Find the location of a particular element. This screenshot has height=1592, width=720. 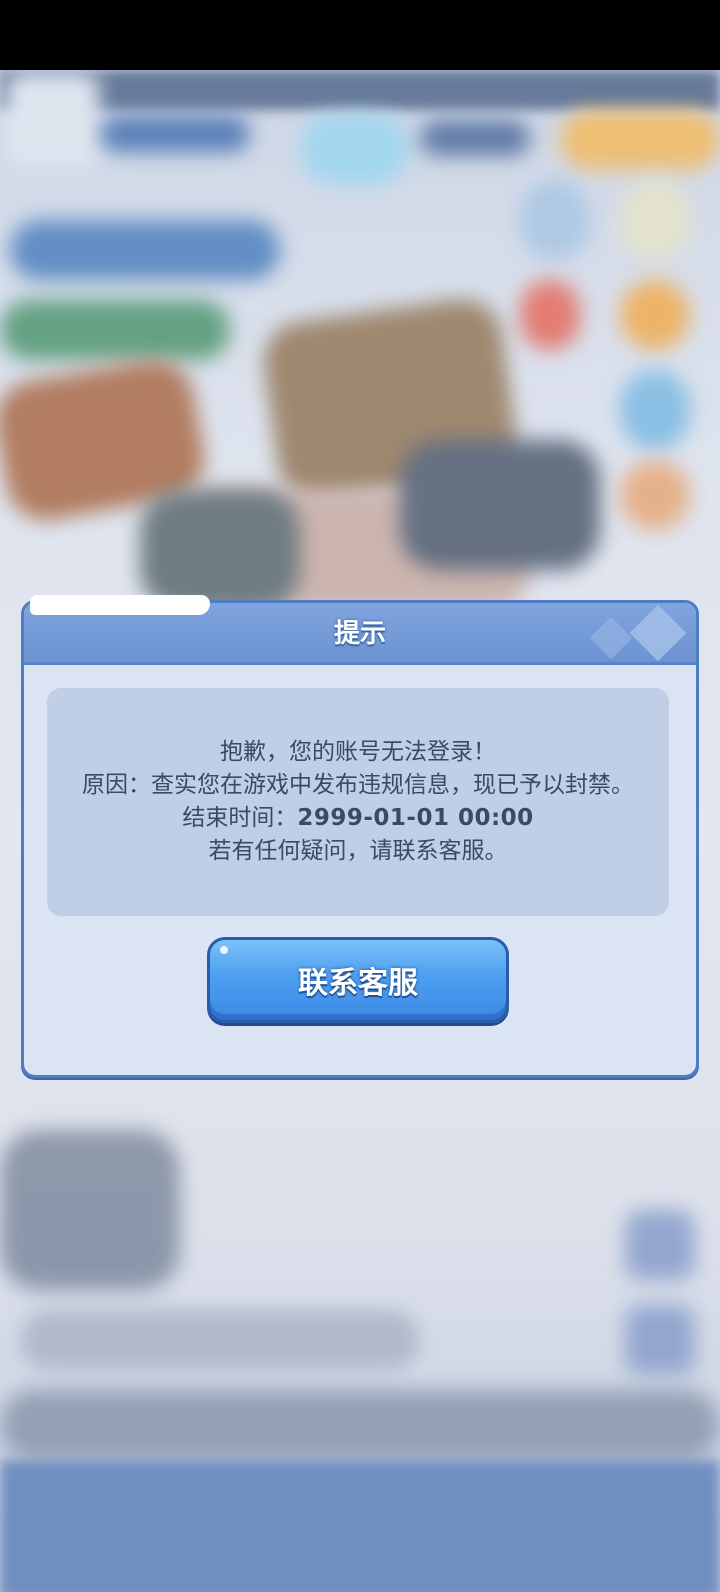

dialog-title: 提示 is located at coordinates (359, 634).